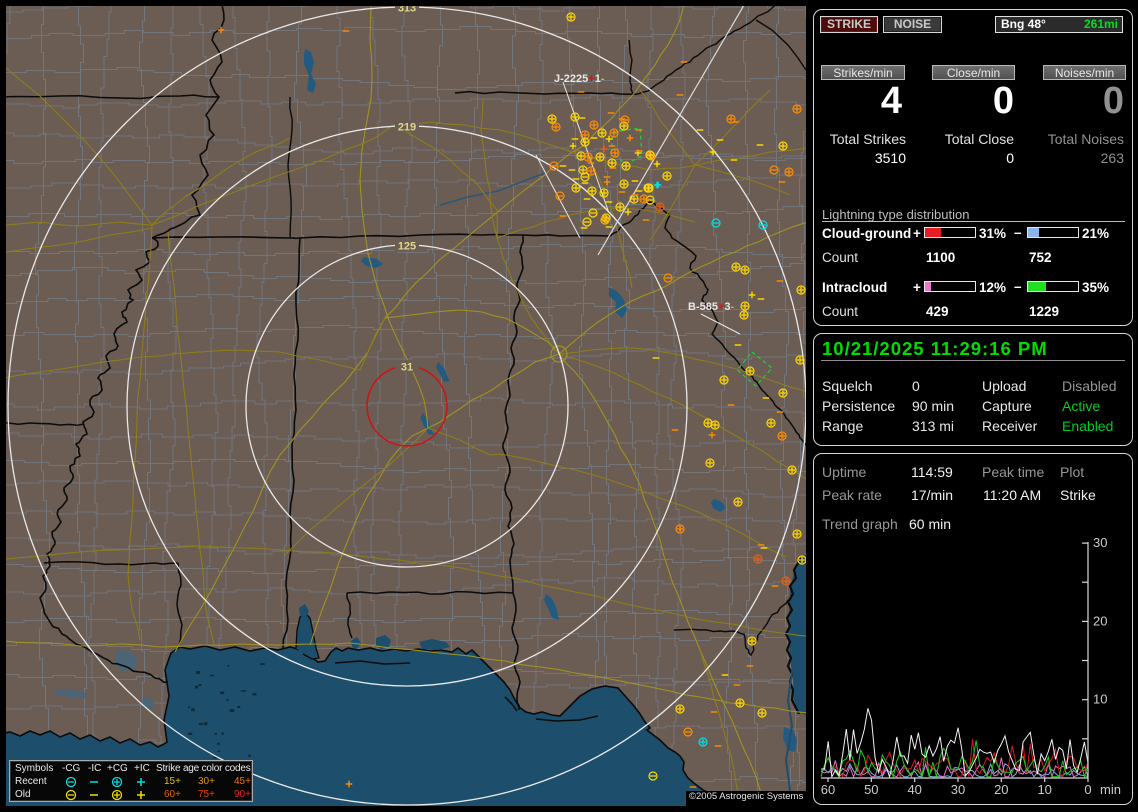  What do you see at coordinates (711, 307) in the screenshot?
I see `svg-text: B-585+3-` at bounding box center [711, 307].